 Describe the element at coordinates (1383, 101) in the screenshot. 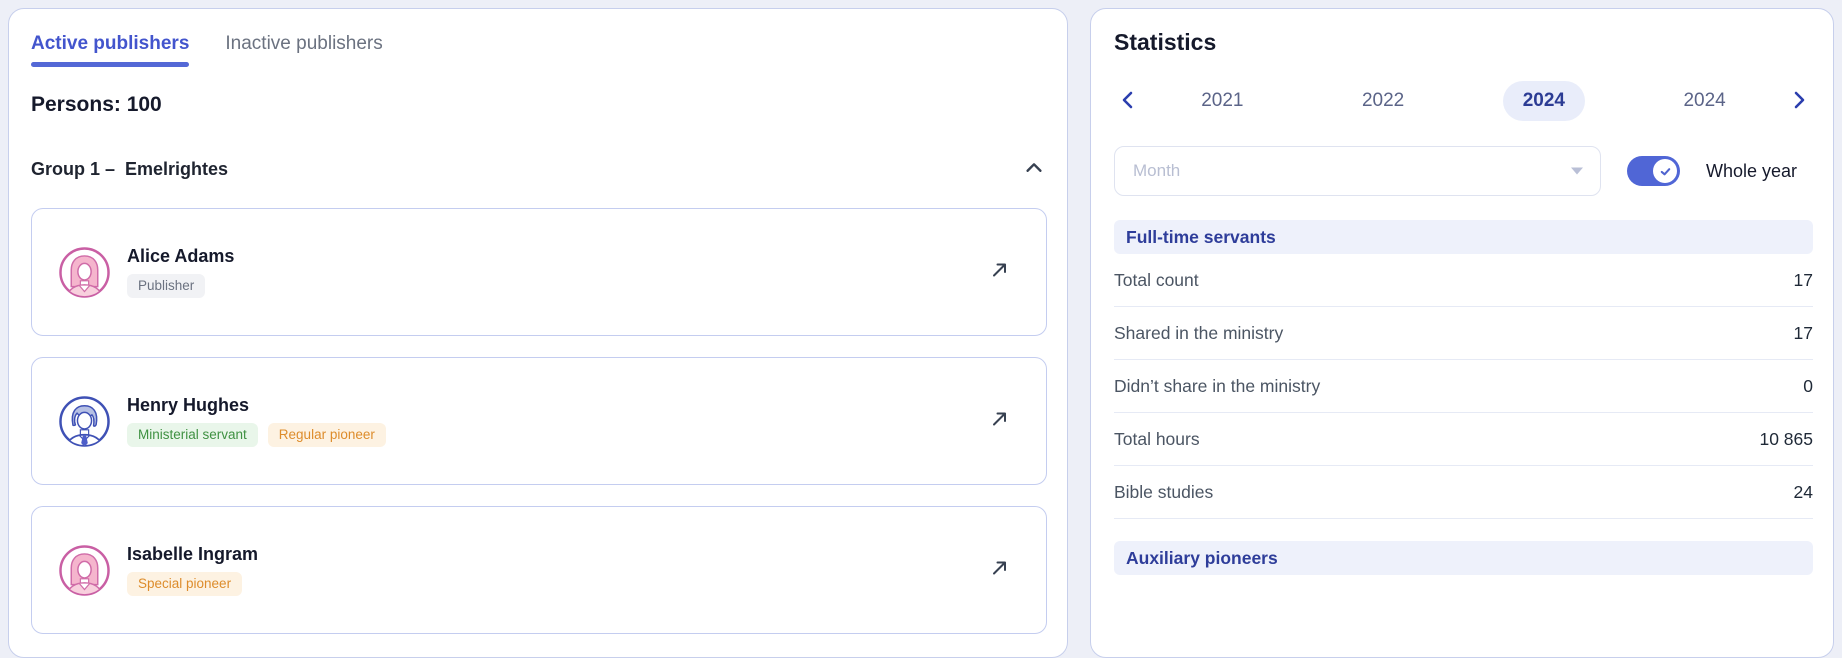

I see `year-option: 2022` at that location.